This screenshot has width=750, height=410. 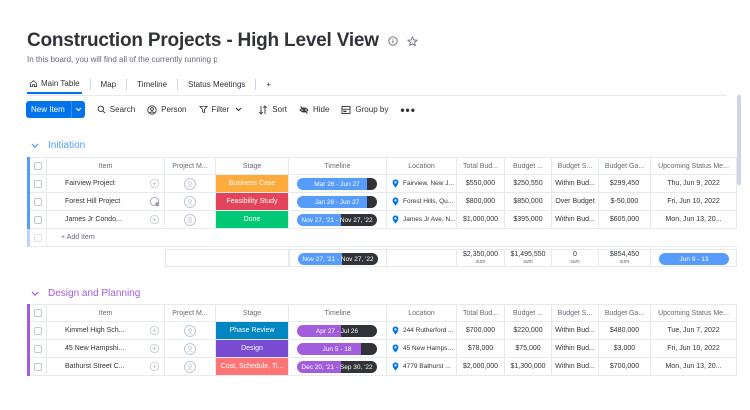 I want to click on total-budget-cell: $78,000, so click(x=481, y=349).